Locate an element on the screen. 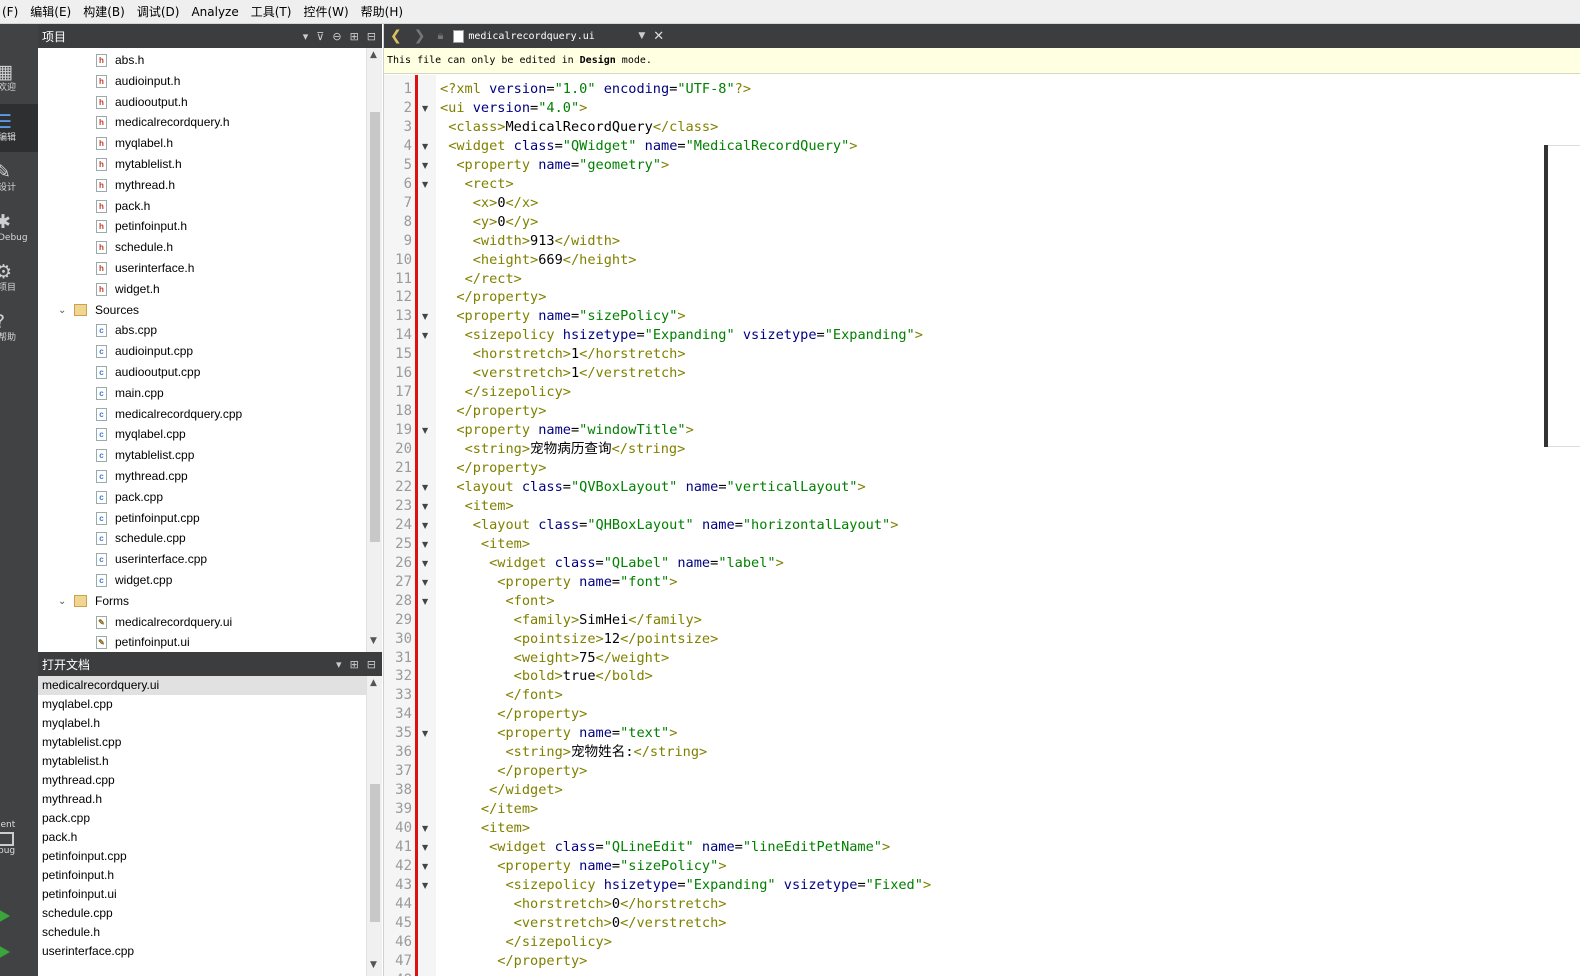  kit-selector: ient bug is located at coordinates (19, 852).